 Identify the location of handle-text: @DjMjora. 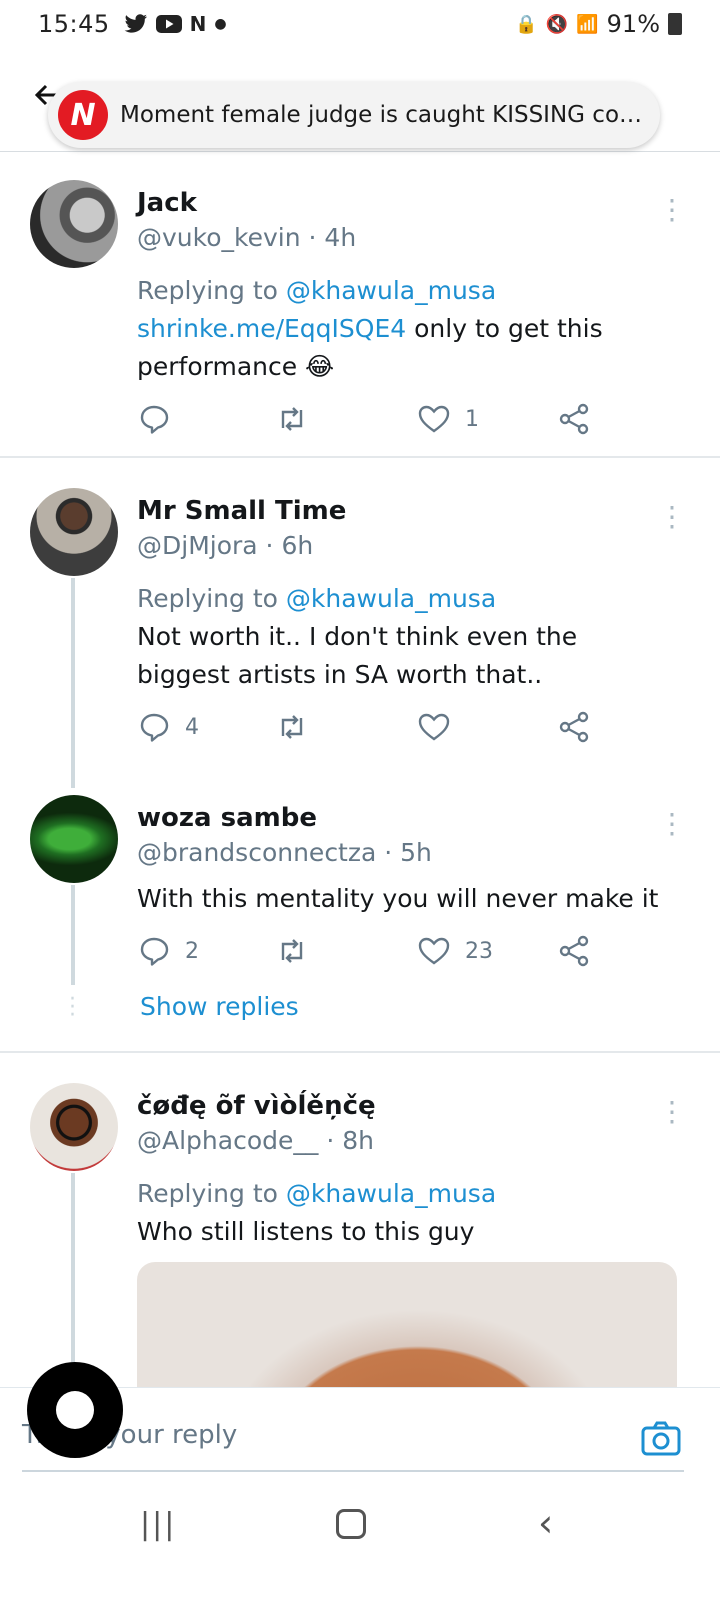
(197, 545).